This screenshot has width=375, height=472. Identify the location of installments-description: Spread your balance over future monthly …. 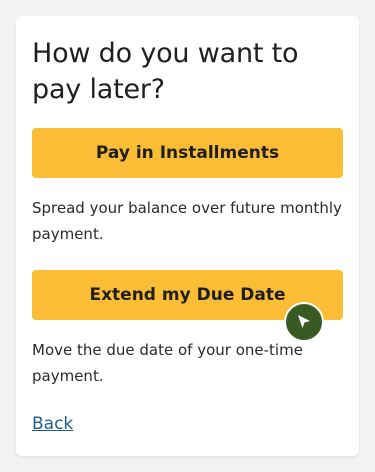
(187, 221).